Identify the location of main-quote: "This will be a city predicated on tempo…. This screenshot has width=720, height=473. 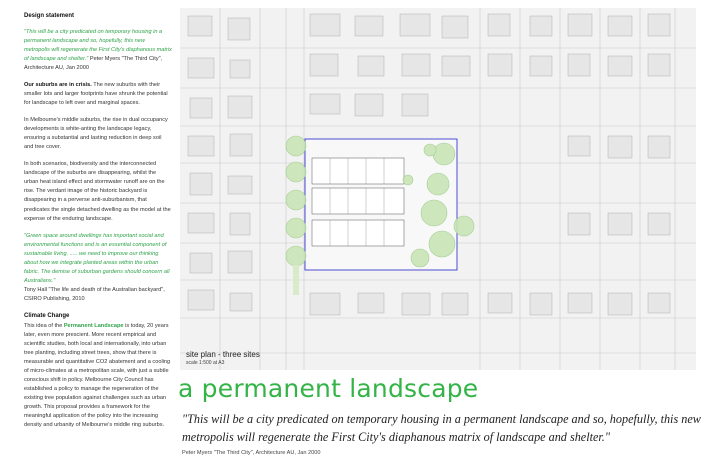
(441, 428).